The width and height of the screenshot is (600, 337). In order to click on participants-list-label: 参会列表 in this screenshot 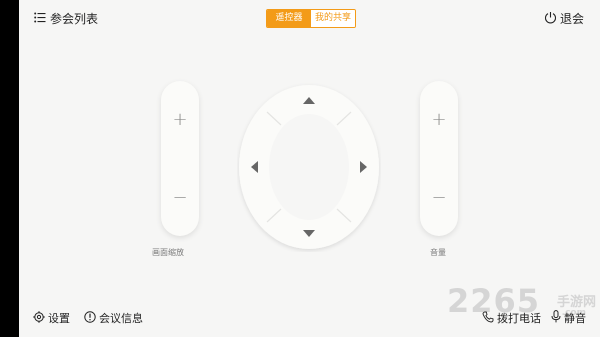, I will do `click(74, 19)`.